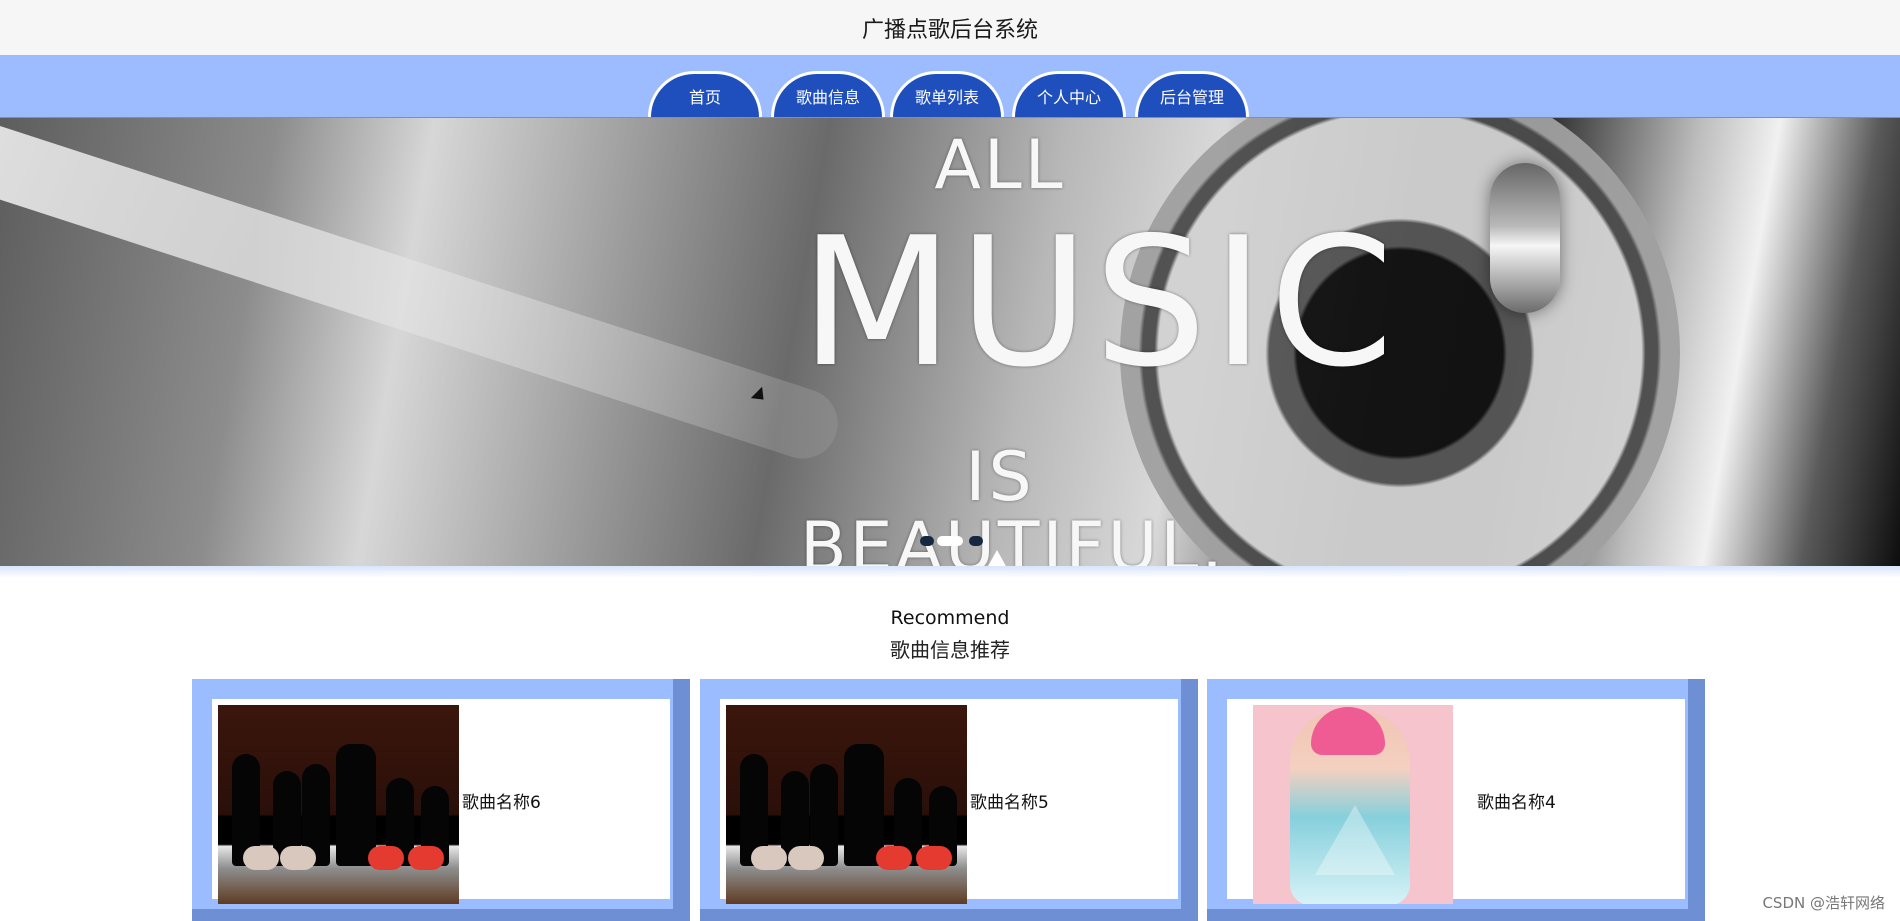 This screenshot has width=1900, height=921. Describe the element at coordinates (1192, 94) in the screenshot. I see `nav-admin: 后台管理` at that location.